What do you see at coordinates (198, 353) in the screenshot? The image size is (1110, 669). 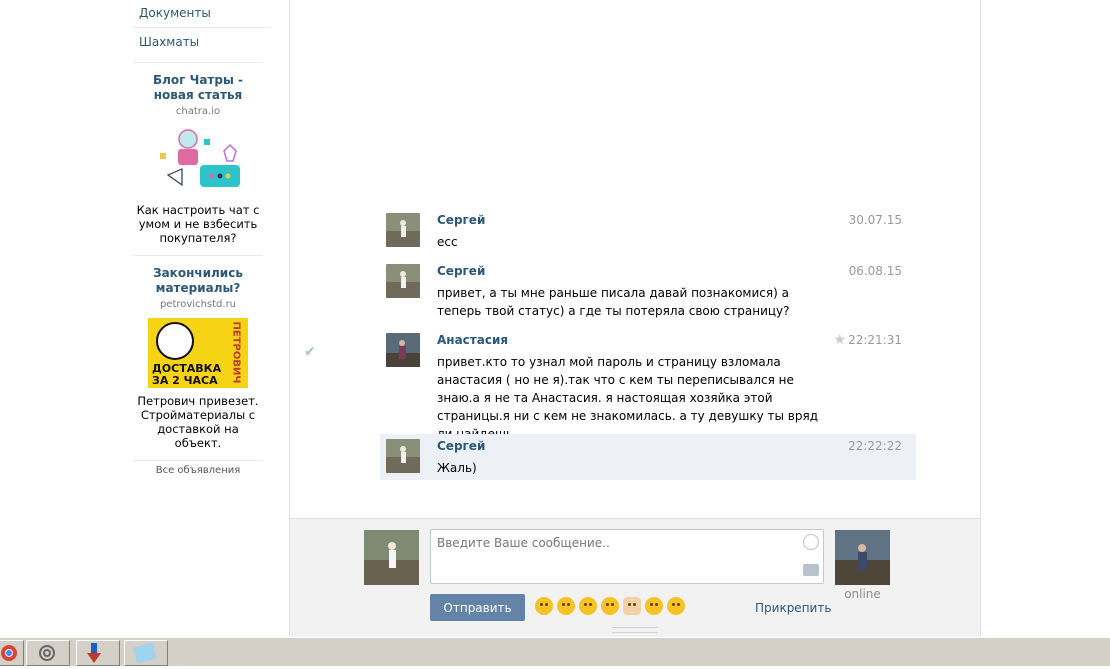 I see `ad-image-petrovich: ПЕТРОВИЧ ДОСТАВКА ЗА 2 ЧАСА` at bounding box center [198, 353].